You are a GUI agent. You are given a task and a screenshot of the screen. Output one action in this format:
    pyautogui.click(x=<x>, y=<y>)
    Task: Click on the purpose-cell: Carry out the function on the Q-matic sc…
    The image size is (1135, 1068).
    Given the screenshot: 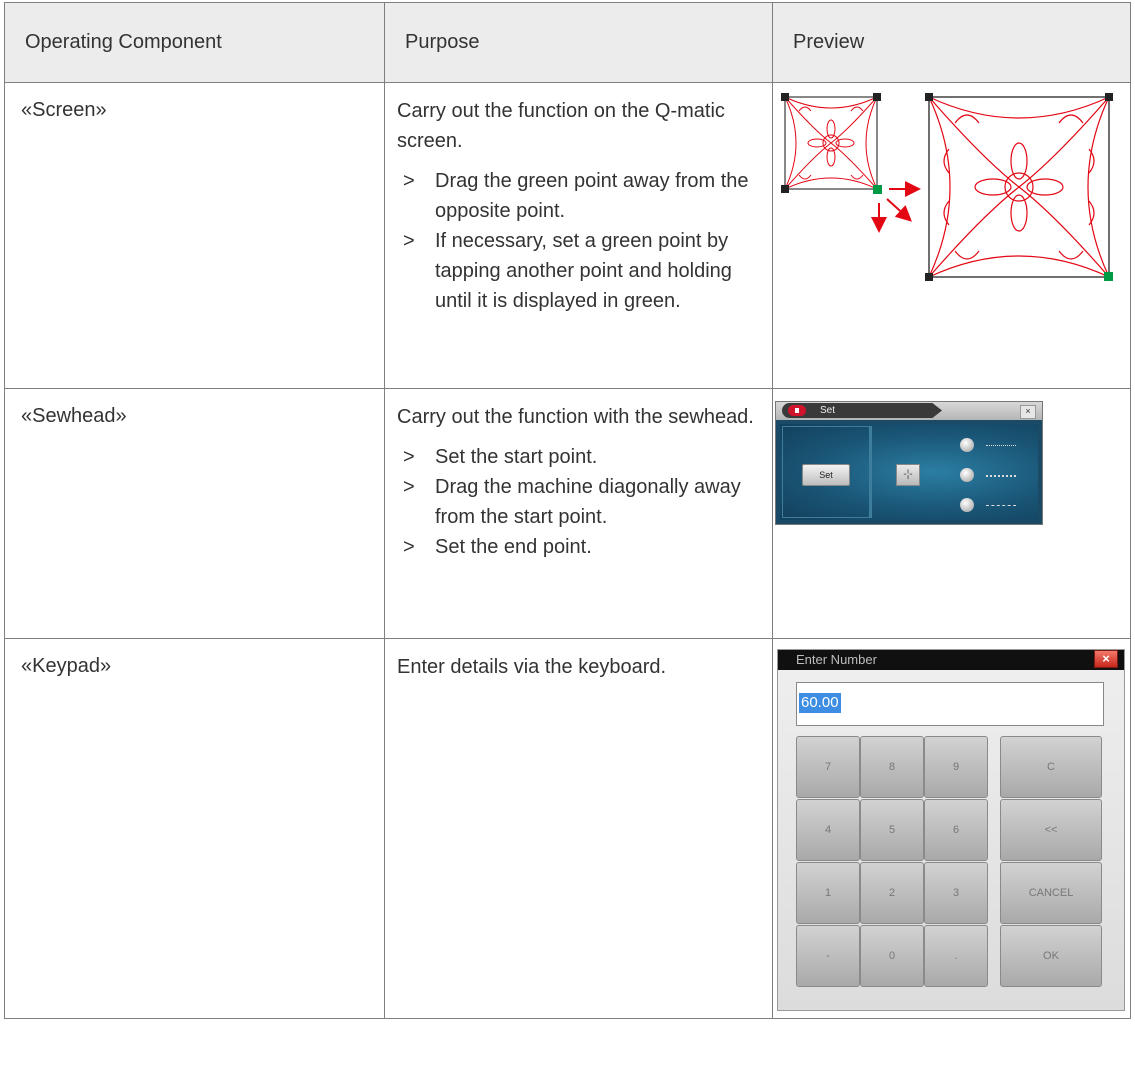 What is the action you would take?
    pyautogui.click(x=578, y=235)
    